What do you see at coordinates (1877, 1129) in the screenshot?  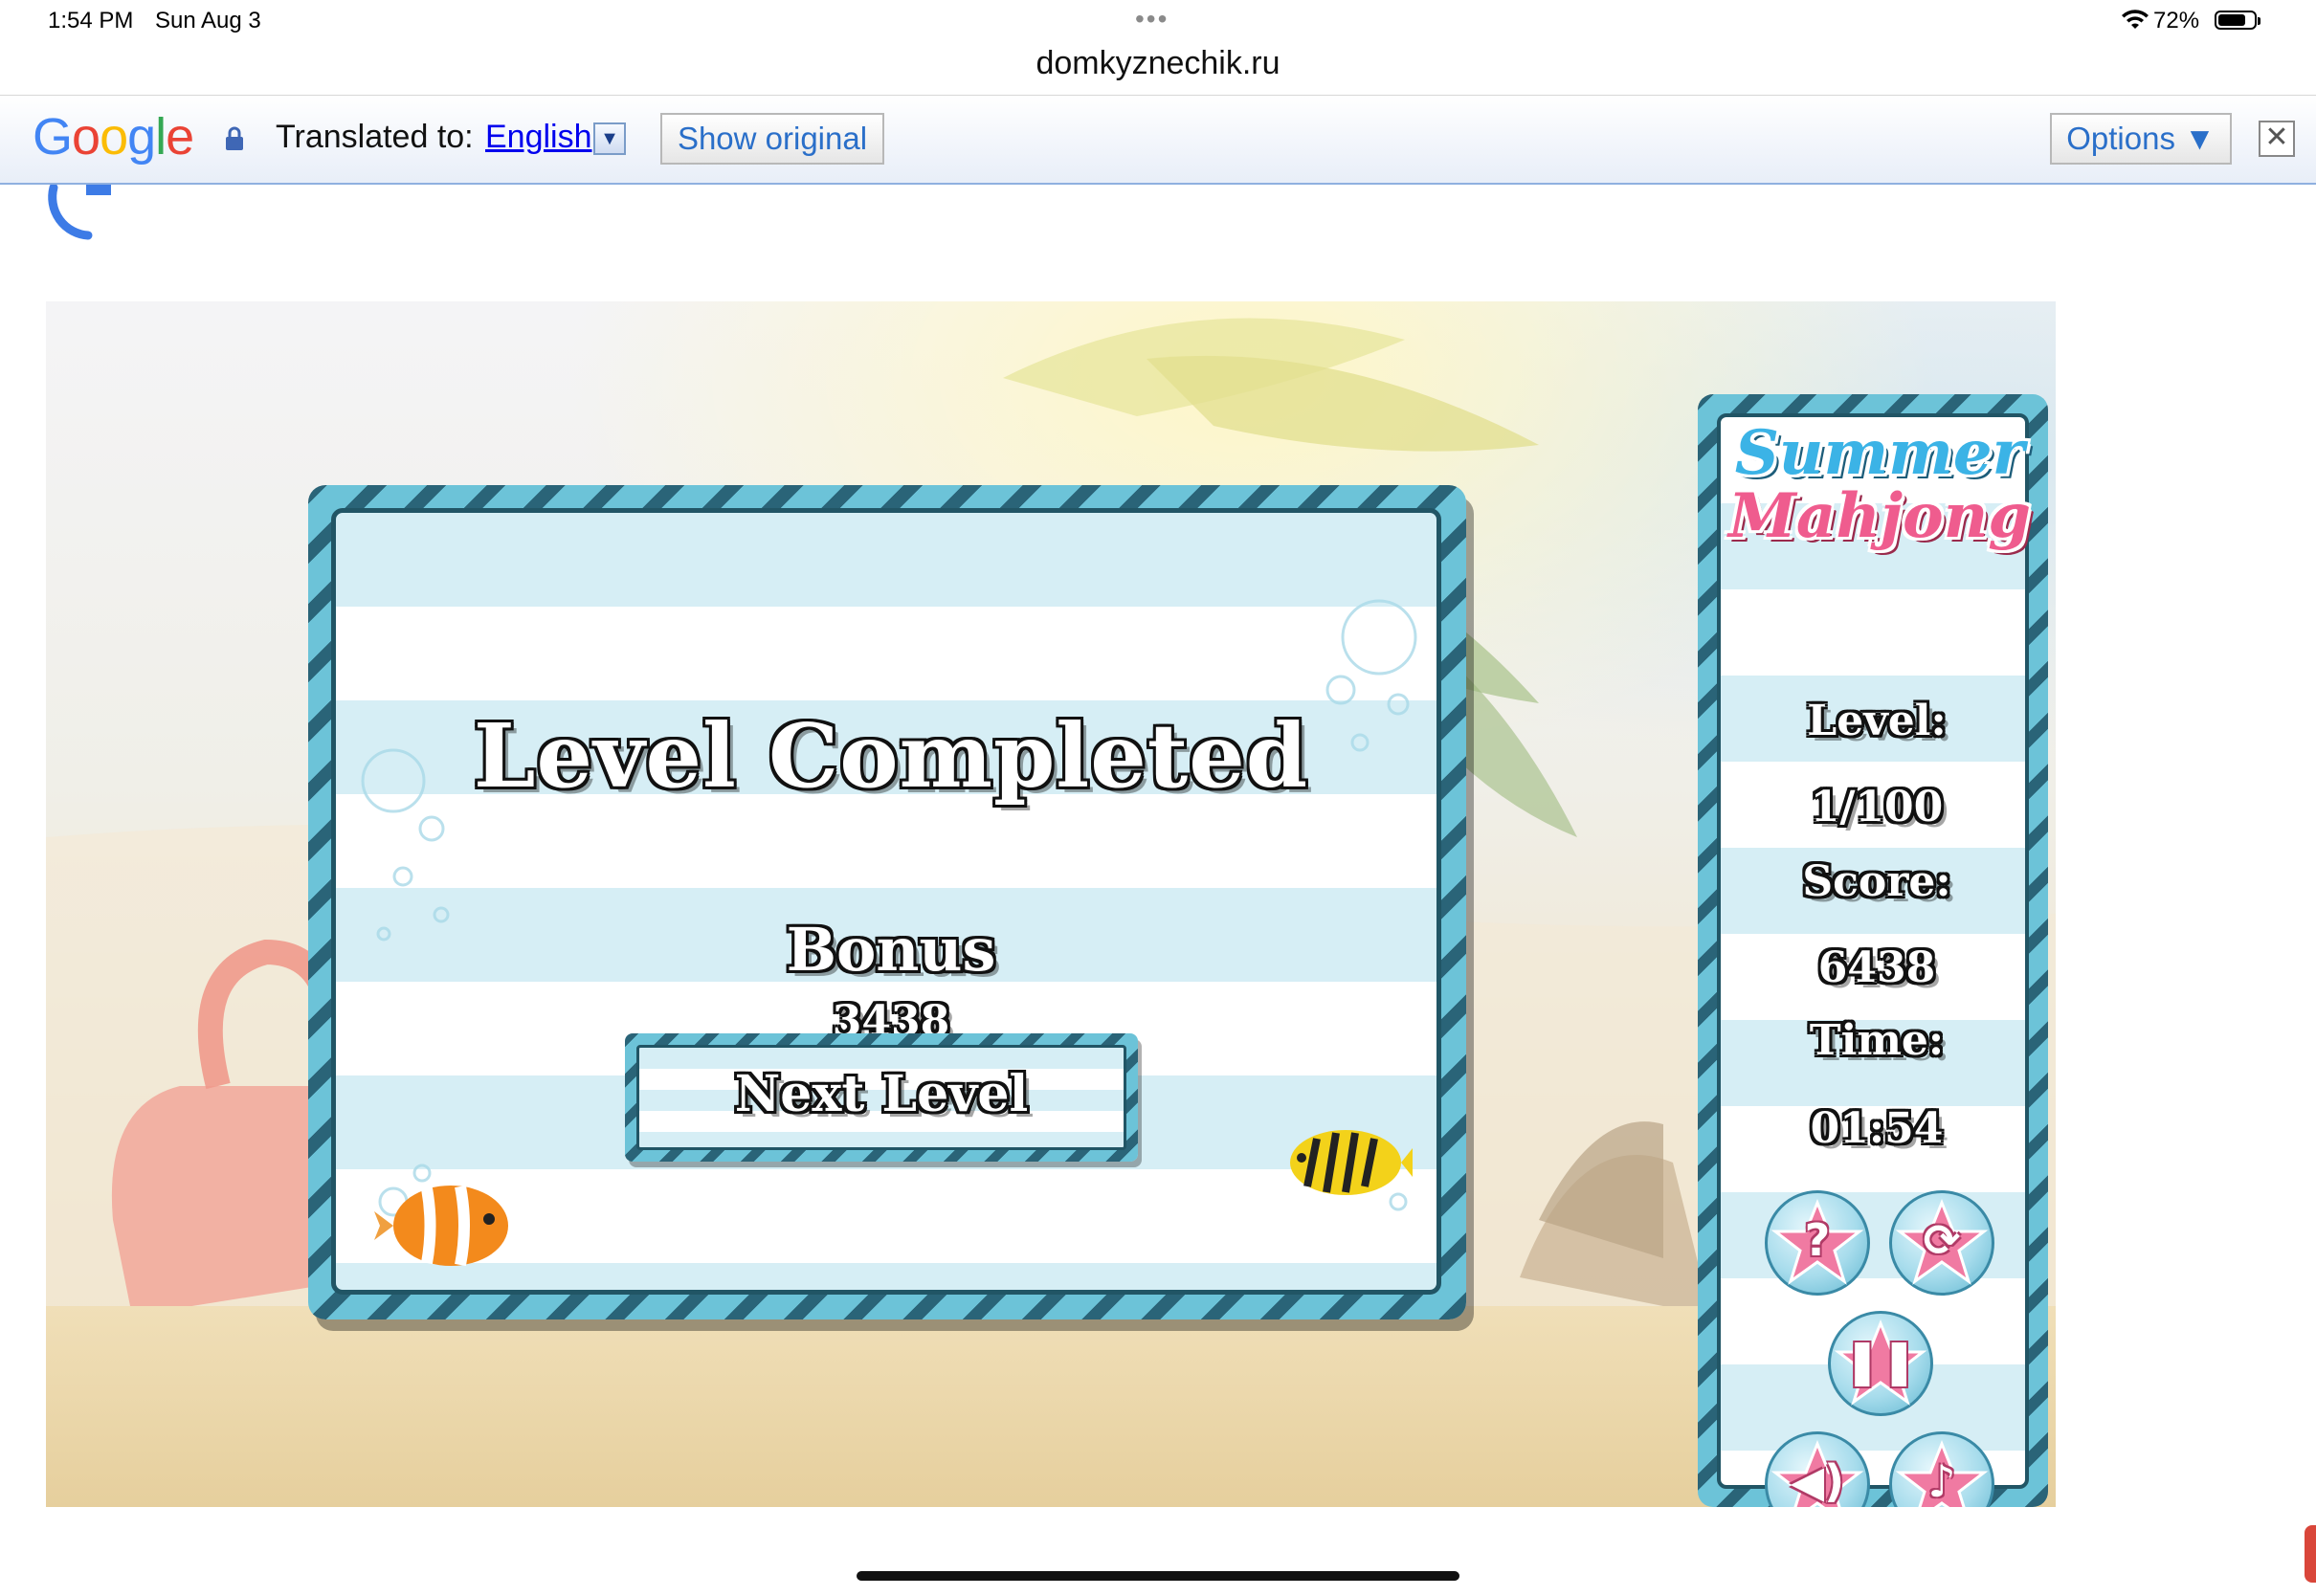 I see `time-value: 01:54` at bounding box center [1877, 1129].